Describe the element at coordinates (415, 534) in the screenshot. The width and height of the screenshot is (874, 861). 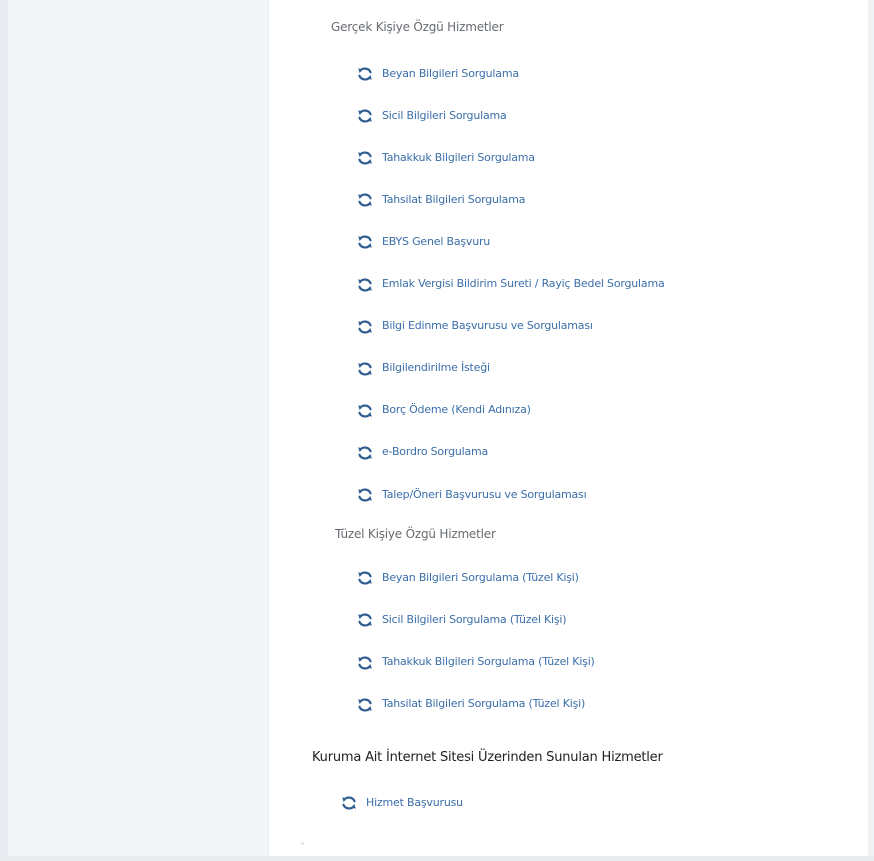
I see `section-heading-tuzel: Tüzel Kişiye Özgü Hizmetler` at that location.